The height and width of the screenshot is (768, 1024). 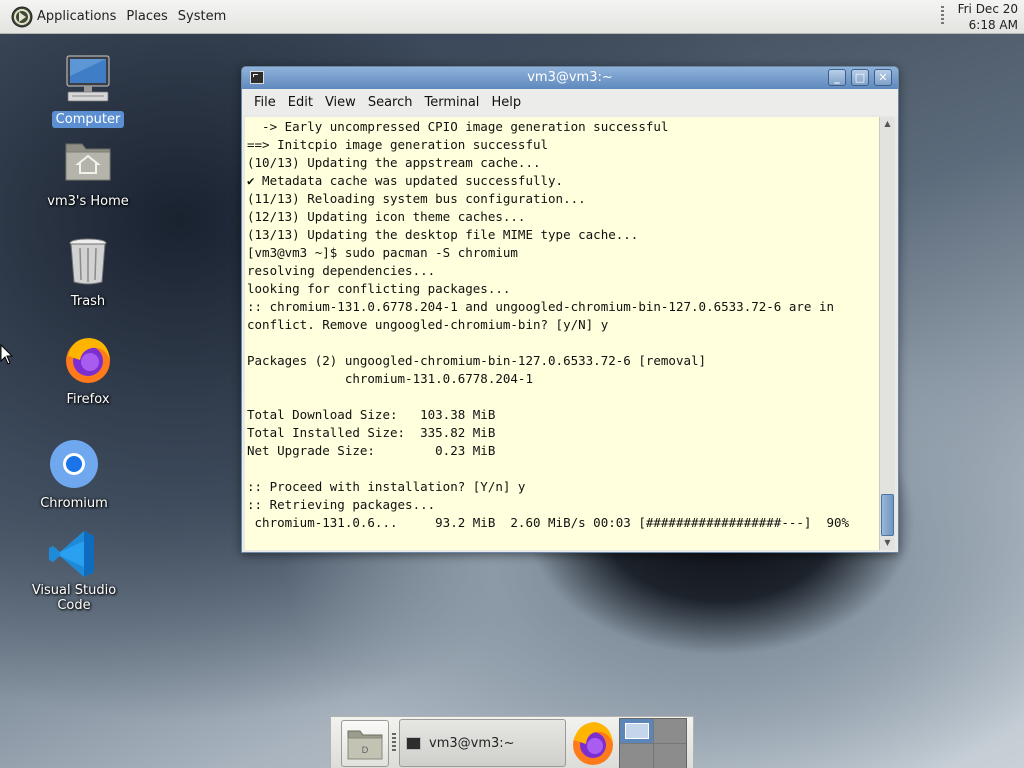 I want to click on menu-help: Help, so click(x=506, y=102).